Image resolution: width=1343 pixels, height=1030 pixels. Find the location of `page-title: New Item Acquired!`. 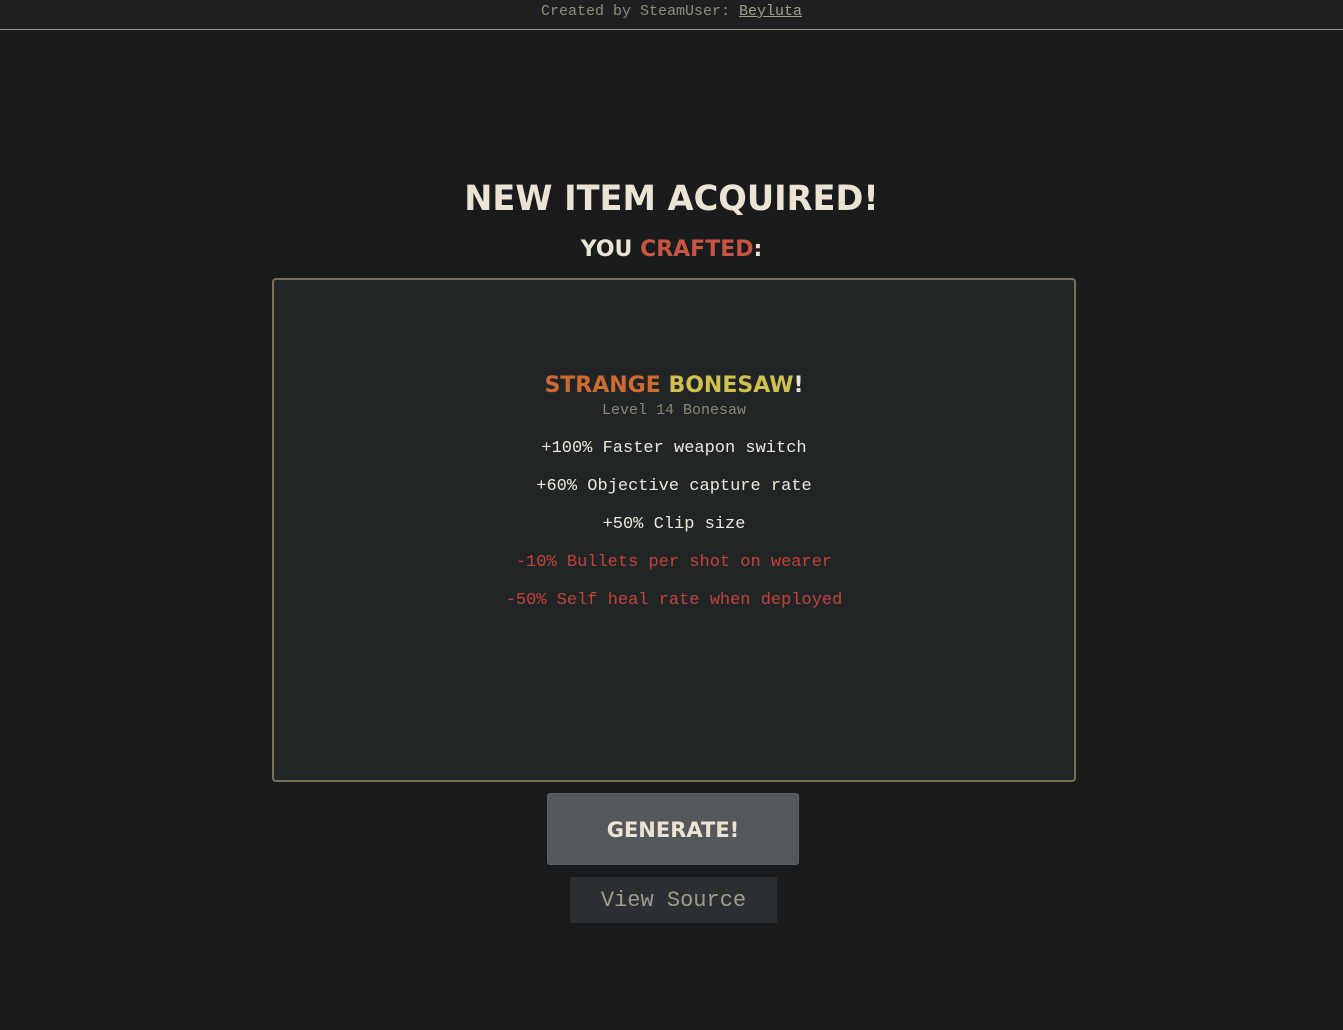

page-title: New Item Acquired! is located at coordinates (671, 199).